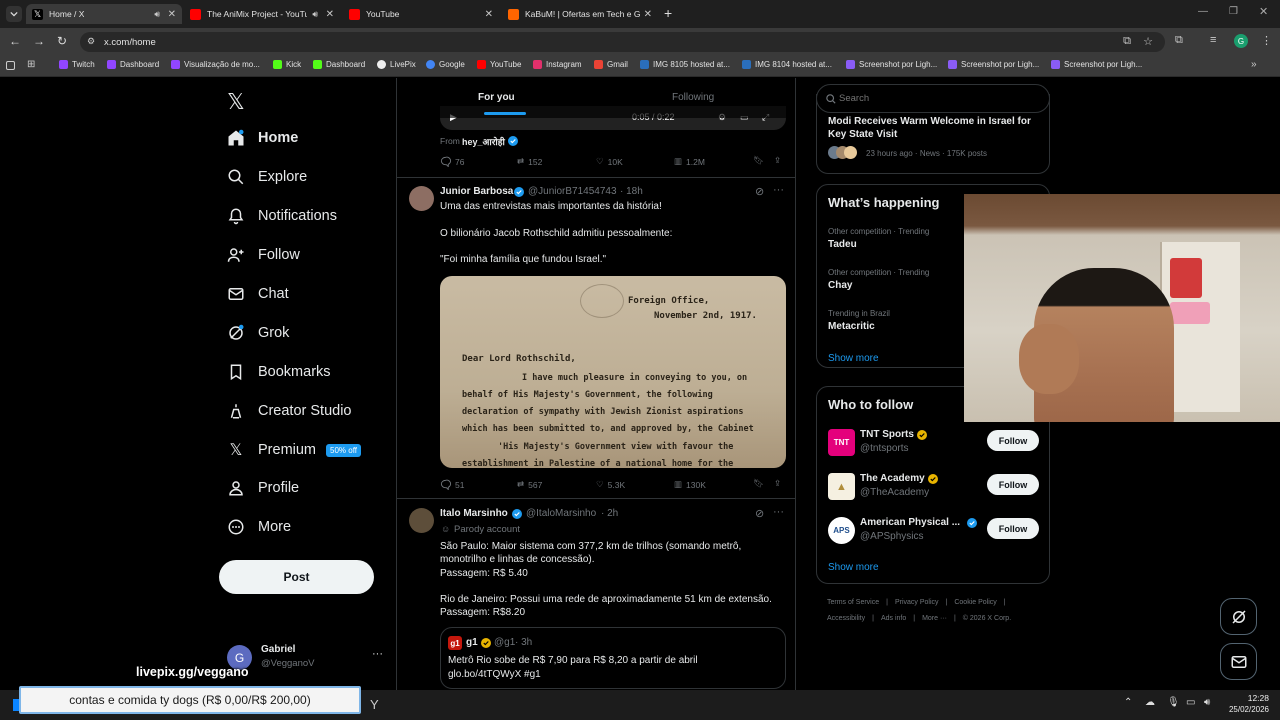 This screenshot has width=1280, height=720. What do you see at coordinates (693, 97) in the screenshot?
I see `tab-following: Following` at bounding box center [693, 97].